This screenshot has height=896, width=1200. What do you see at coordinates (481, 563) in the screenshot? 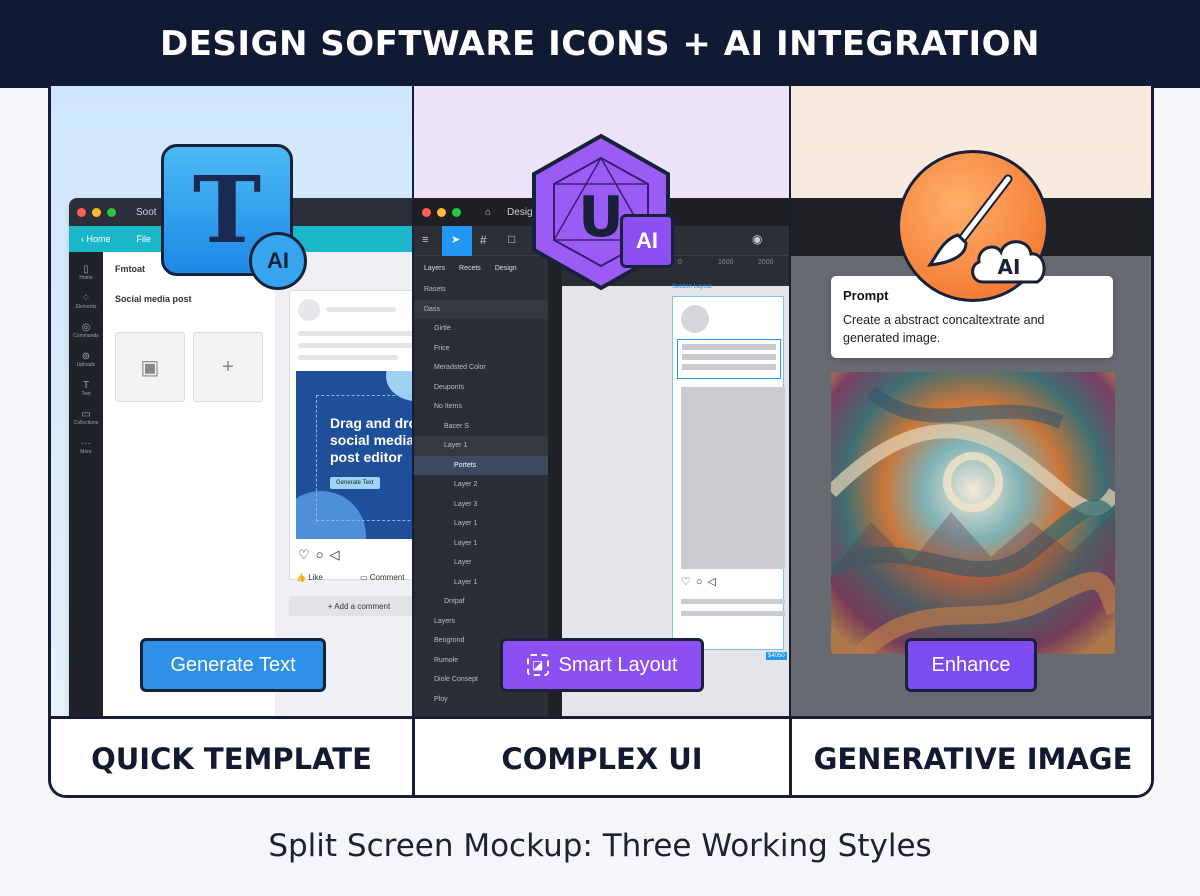
I see `layer-item: Layer` at bounding box center [481, 563].